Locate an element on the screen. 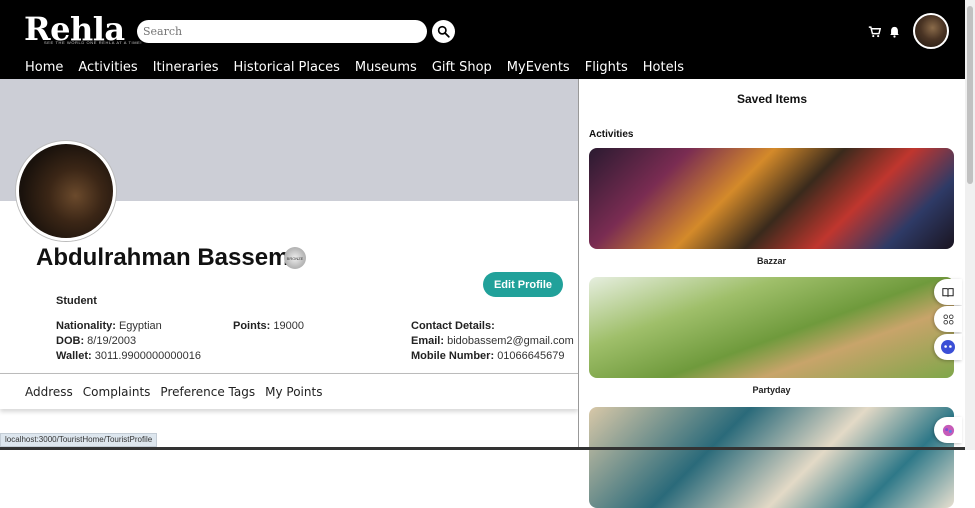  contact-label: Contact Details: is located at coordinates (453, 326).